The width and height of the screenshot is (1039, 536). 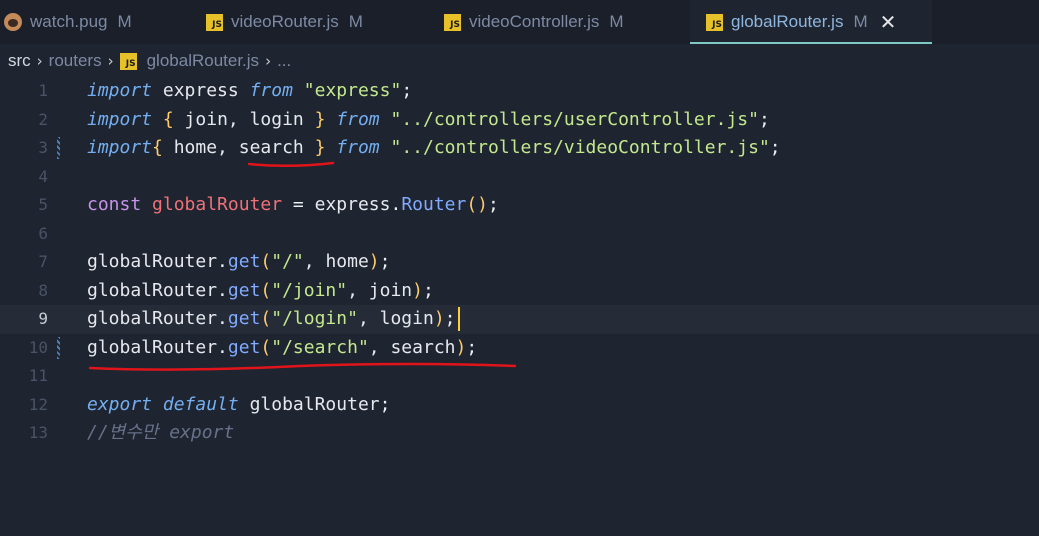 What do you see at coordinates (888, 22) in the screenshot?
I see `close-icon: ✕` at bounding box center [888, 22].